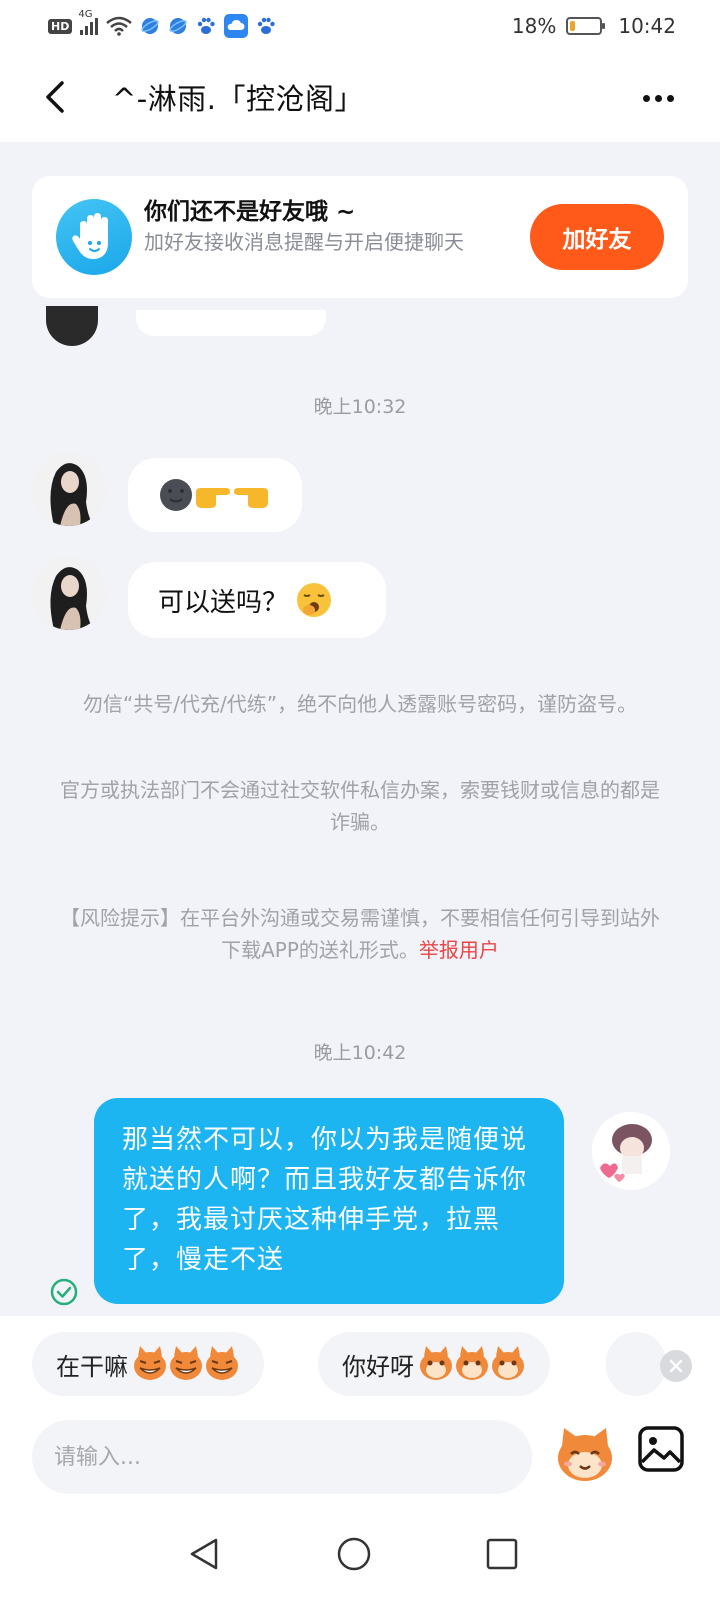  I want to click on quick-reply-chip: 在干嘛, so click(148, 1364).